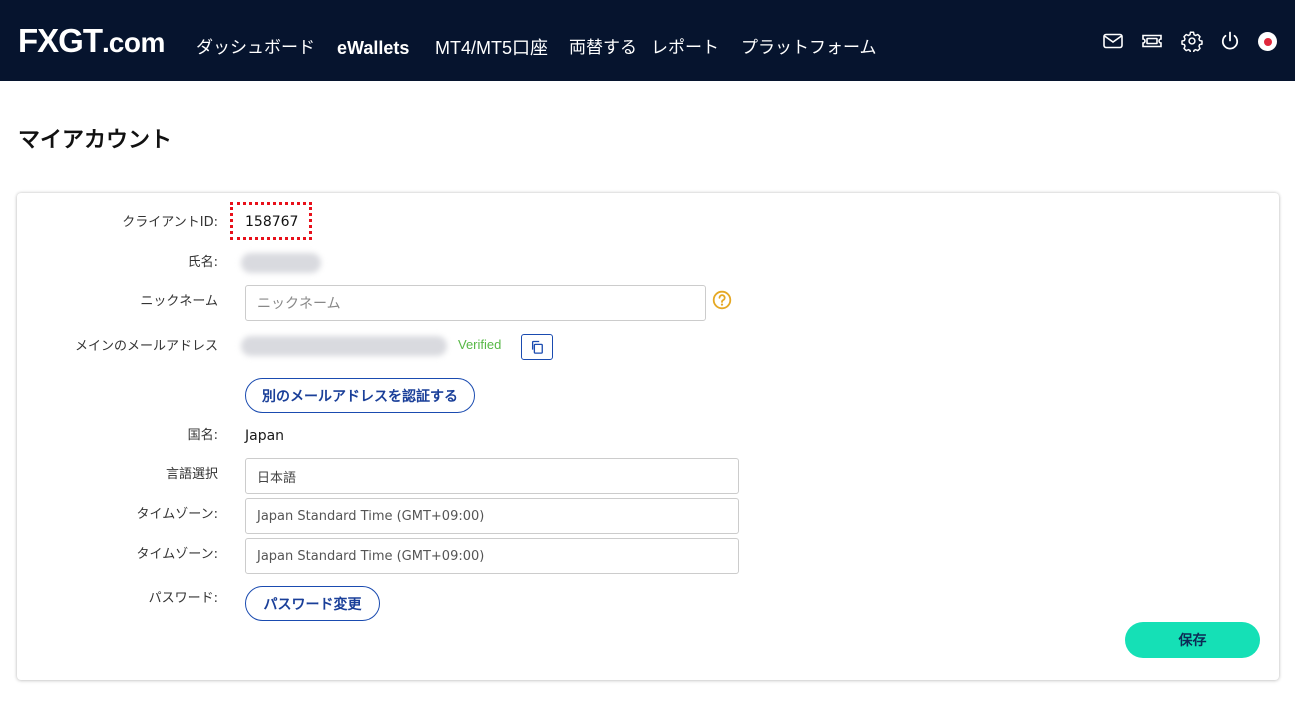 The width and height of the screenshot is (1295, 714). I want to click on client-id-label: クライアントID:, so click(170, 222).